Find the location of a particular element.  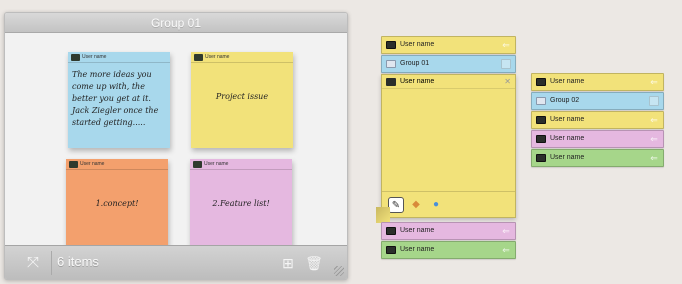

eraser-icon: ◆ is located at coordinates (416, 205).